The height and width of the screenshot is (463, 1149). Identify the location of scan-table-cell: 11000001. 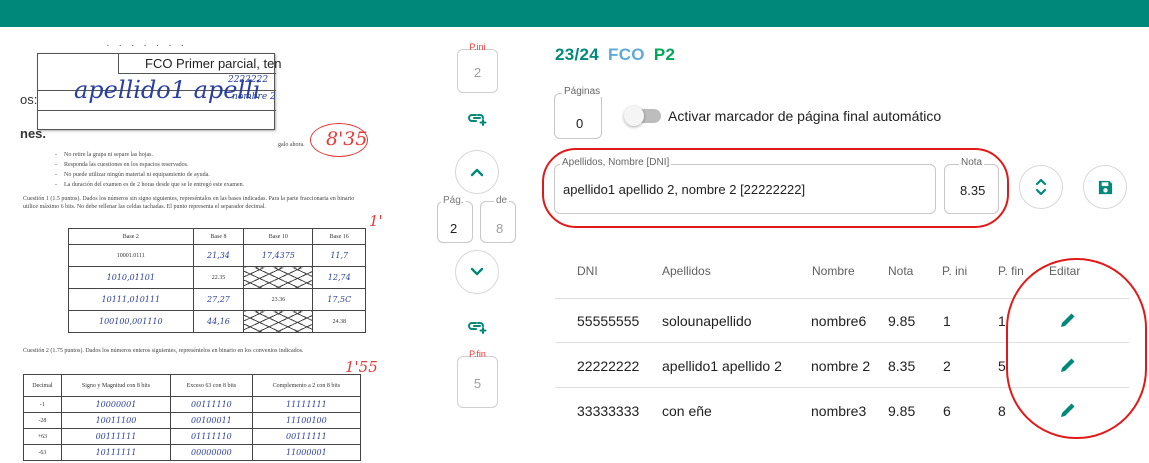
(306, 452).